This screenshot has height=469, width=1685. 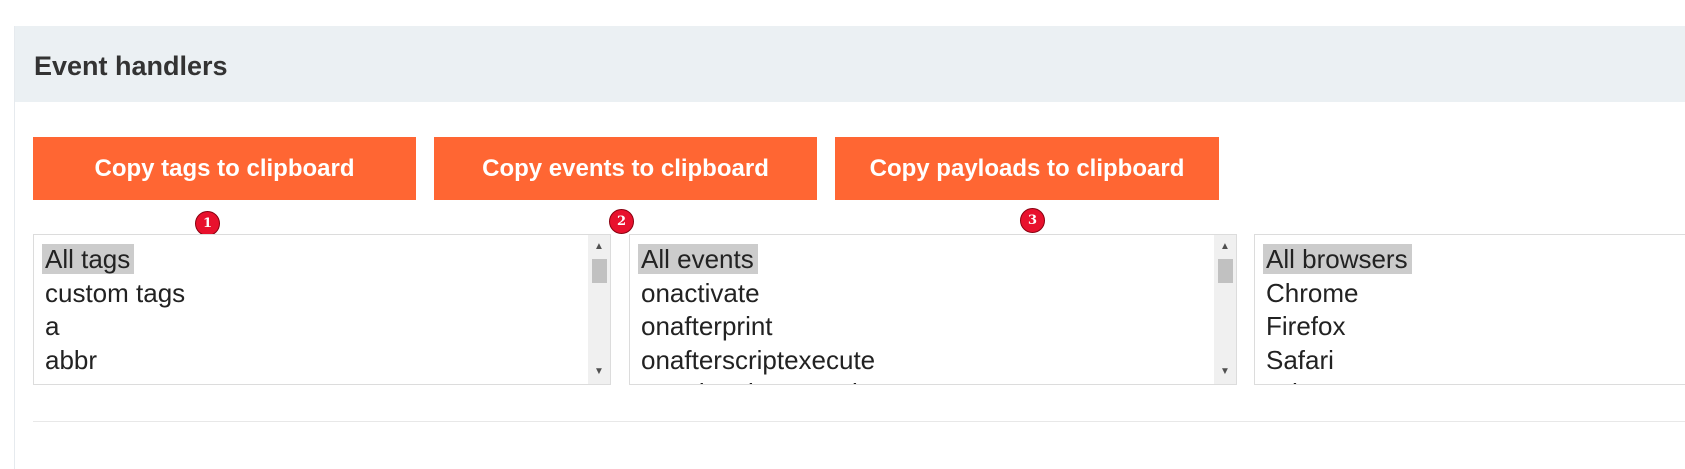 I want to click on marker-badge-2: 2, so click(x=621, y=221).